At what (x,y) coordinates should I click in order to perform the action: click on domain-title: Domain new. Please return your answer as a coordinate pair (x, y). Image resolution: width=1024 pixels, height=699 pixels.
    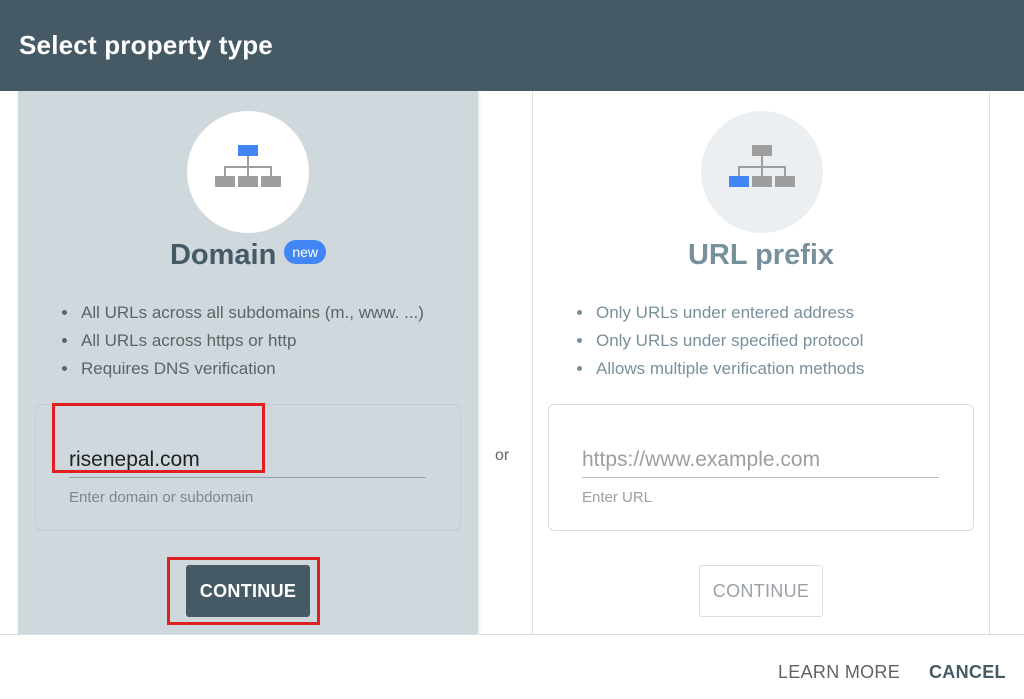
    Looking at the image, I should click on (248, 255).